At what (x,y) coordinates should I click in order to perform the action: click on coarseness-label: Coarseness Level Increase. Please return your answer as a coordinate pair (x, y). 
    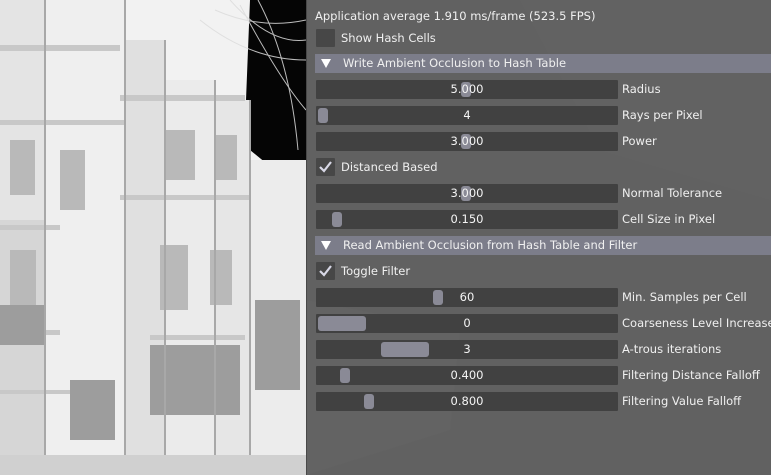
    Looking at the image, I should click on (696, 323).